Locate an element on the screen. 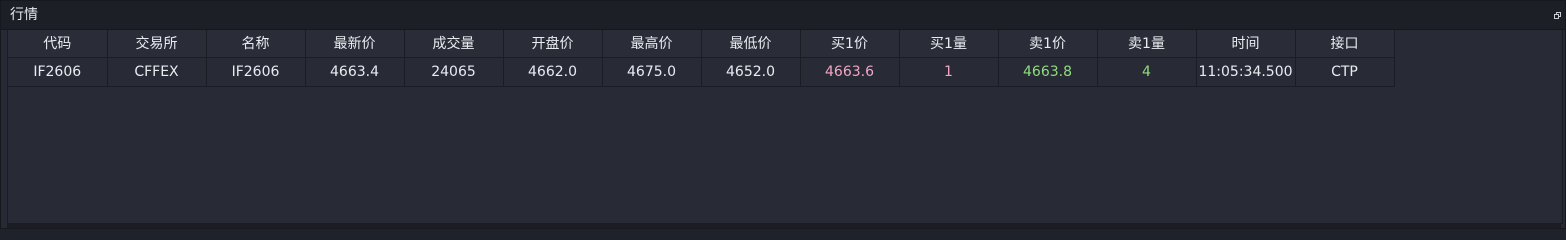  cell-symbol: IF2606 is located at coordinates (58, 72).